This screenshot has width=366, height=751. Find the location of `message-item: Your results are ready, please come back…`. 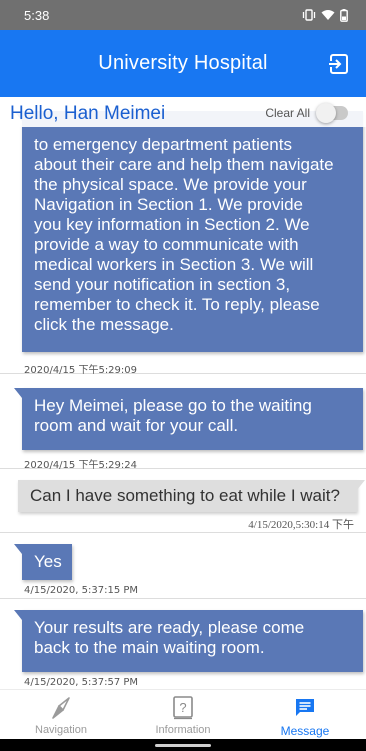

message-item: Your results are ready, please come back… is located at coordinates (183, 644).